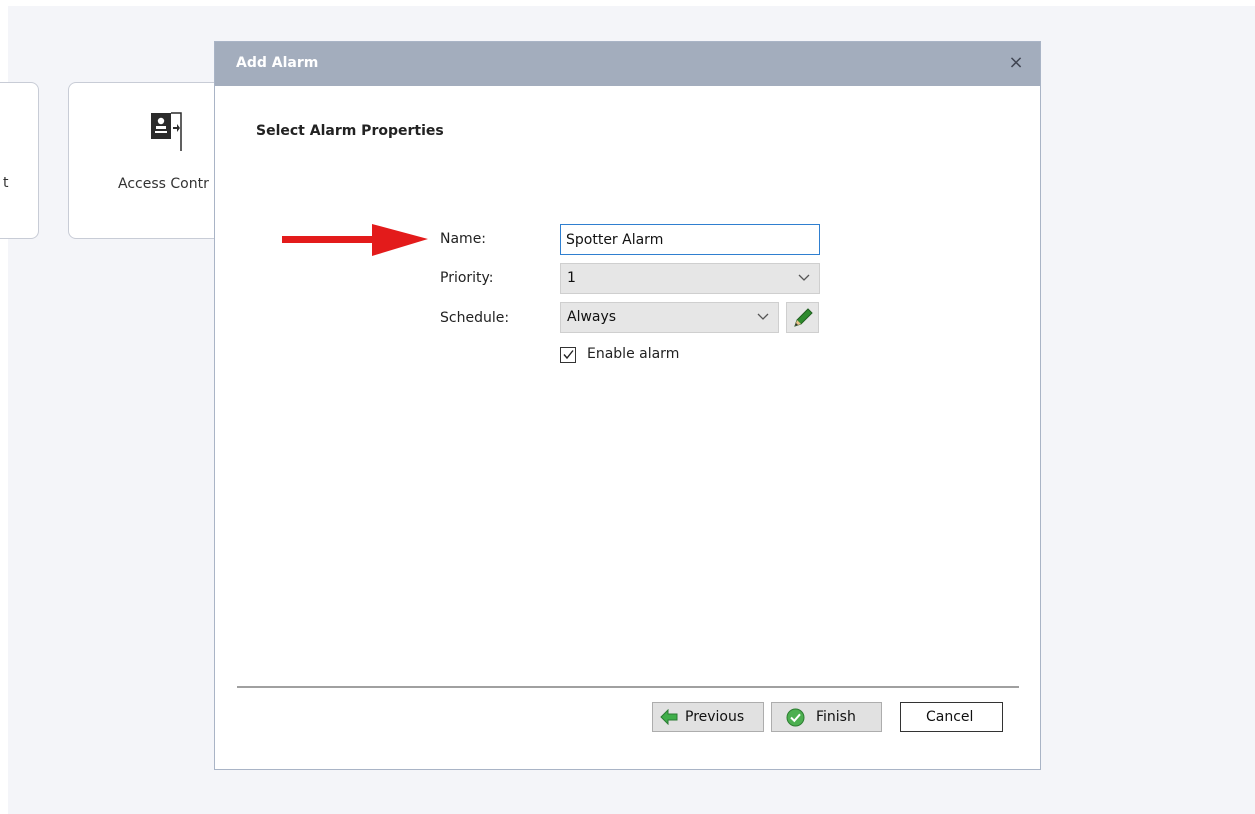  I want to click on name-field, so click(690, 239).